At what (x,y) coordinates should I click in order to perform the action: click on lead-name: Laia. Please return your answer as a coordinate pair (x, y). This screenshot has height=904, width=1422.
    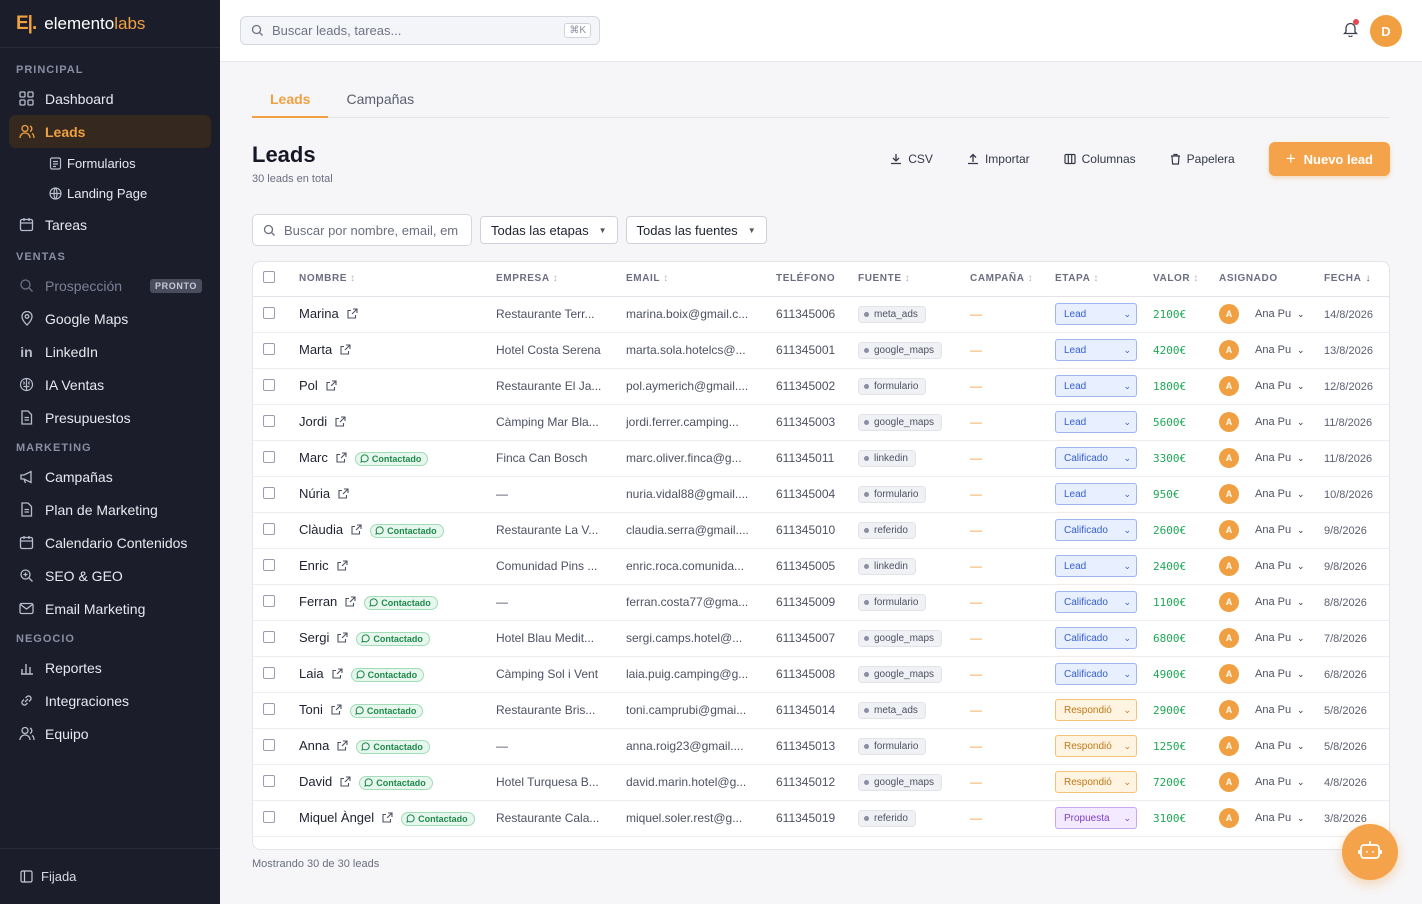
    Looking at the image, I should click on (311, 673).